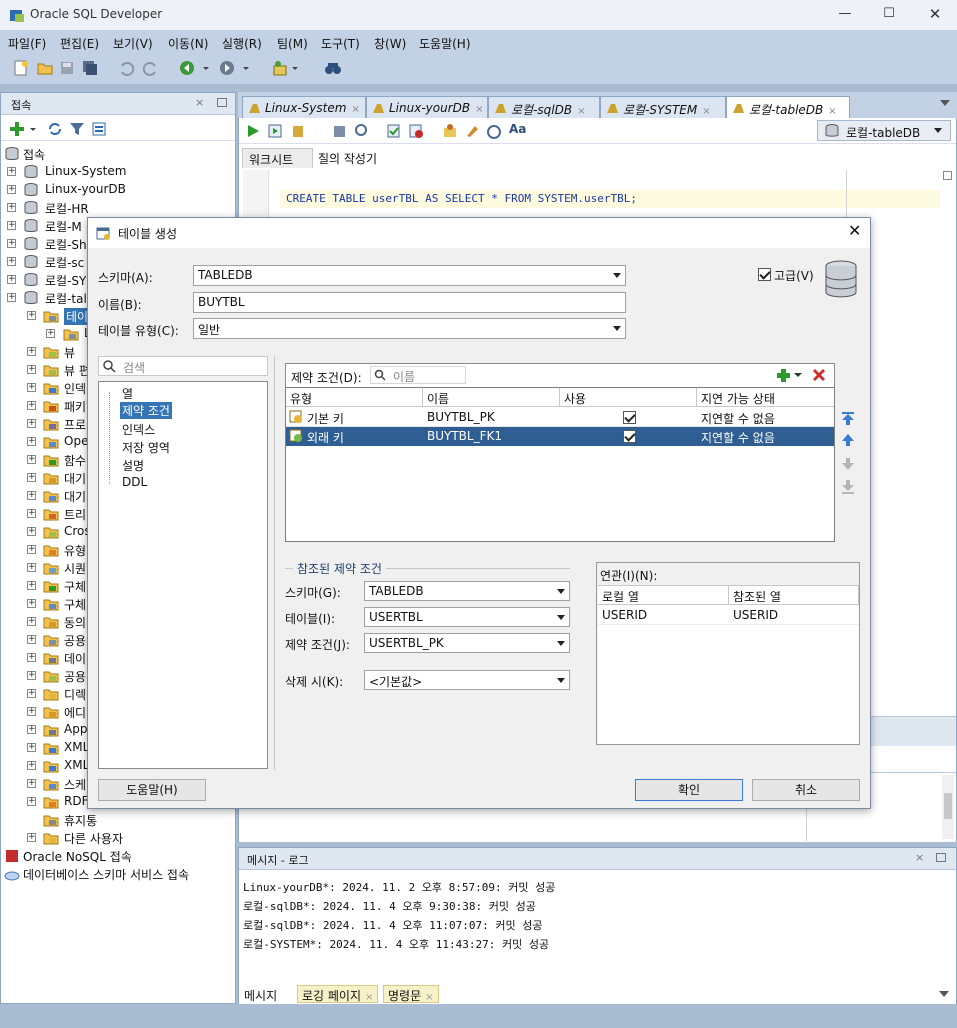 This screenshot has width=957, height=1028. Describe the element at coordinates (134, 482) in the screenshot. I see `nav-item-ddl: DDL` at that location.